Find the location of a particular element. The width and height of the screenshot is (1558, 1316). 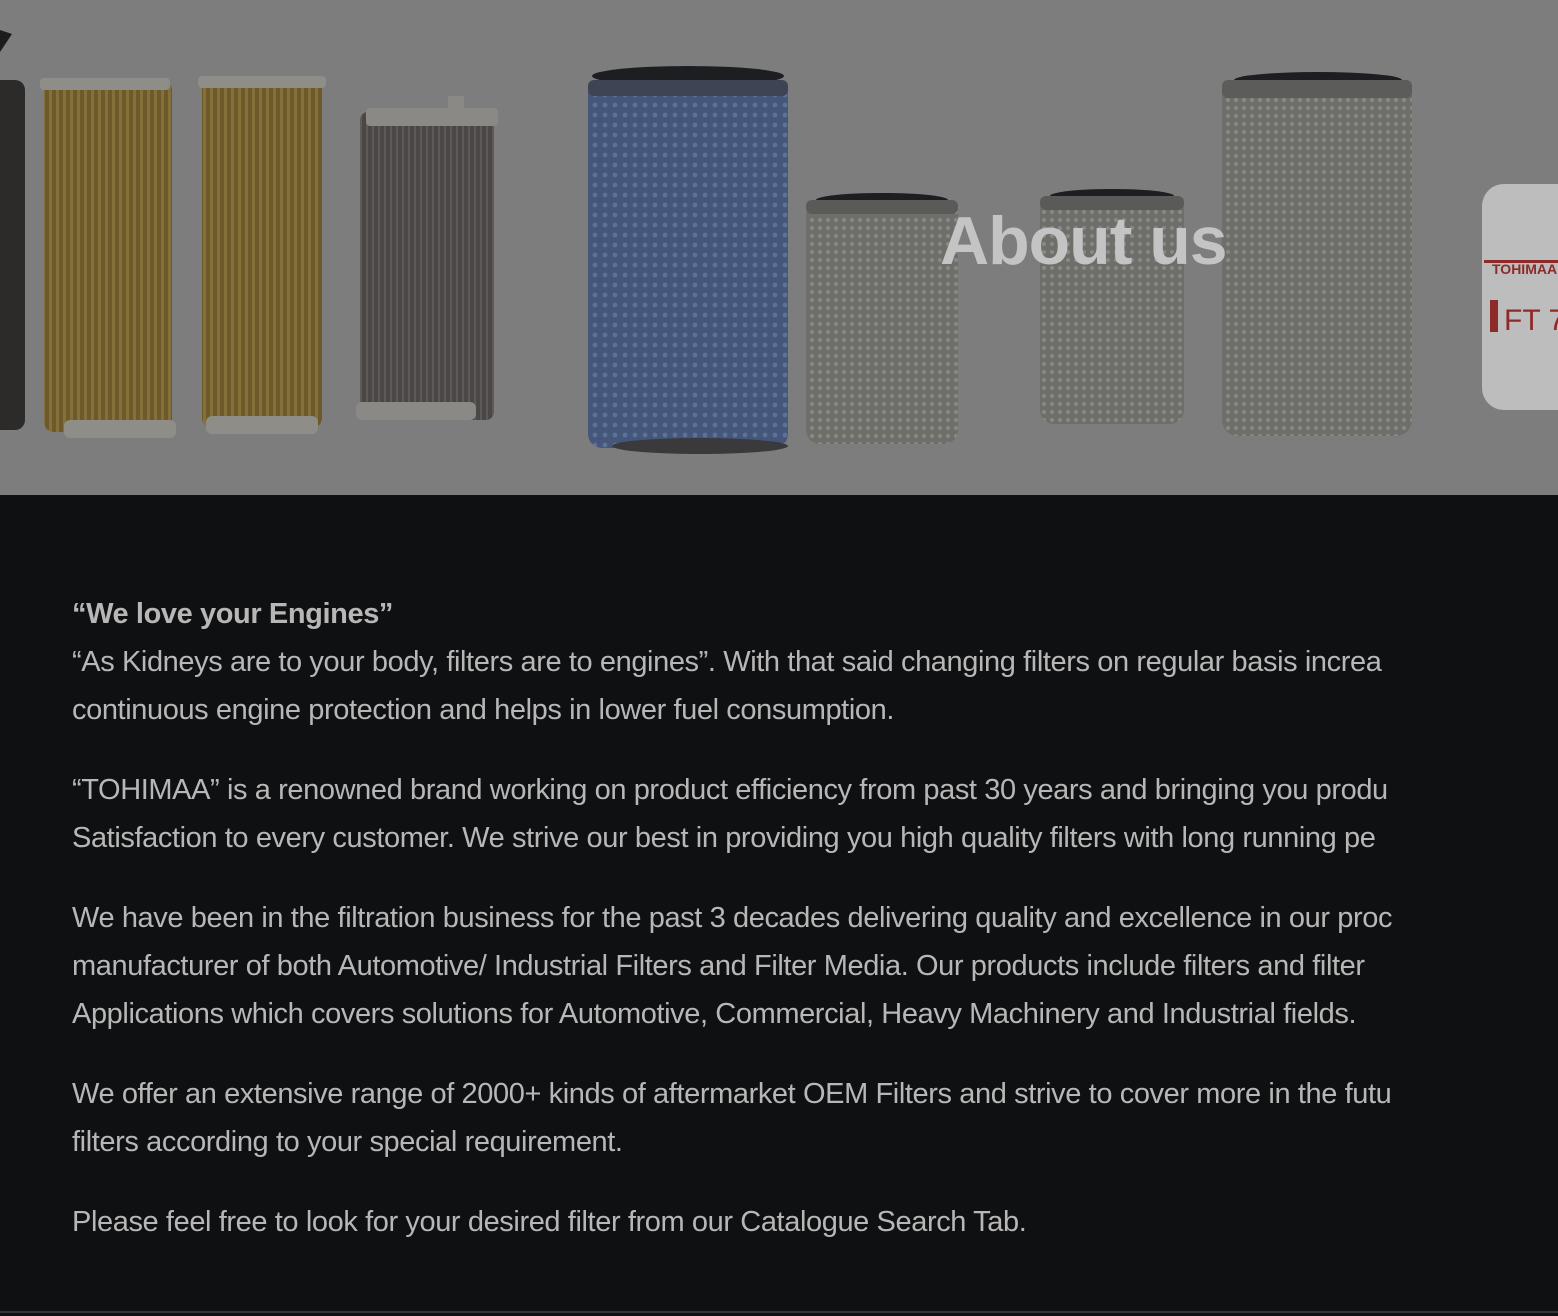

filter-dark-edge is located at coordinates (12, 255).